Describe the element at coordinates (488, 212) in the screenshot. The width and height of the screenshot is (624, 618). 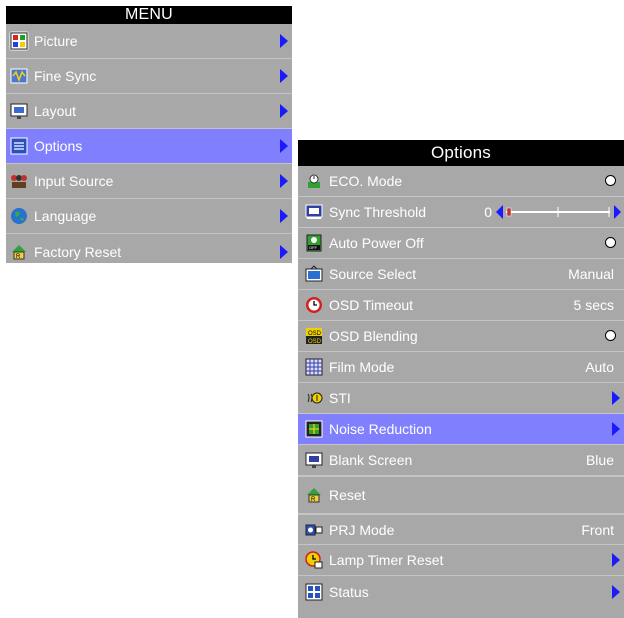
I see `sync-threshold-value: 0` at that location.